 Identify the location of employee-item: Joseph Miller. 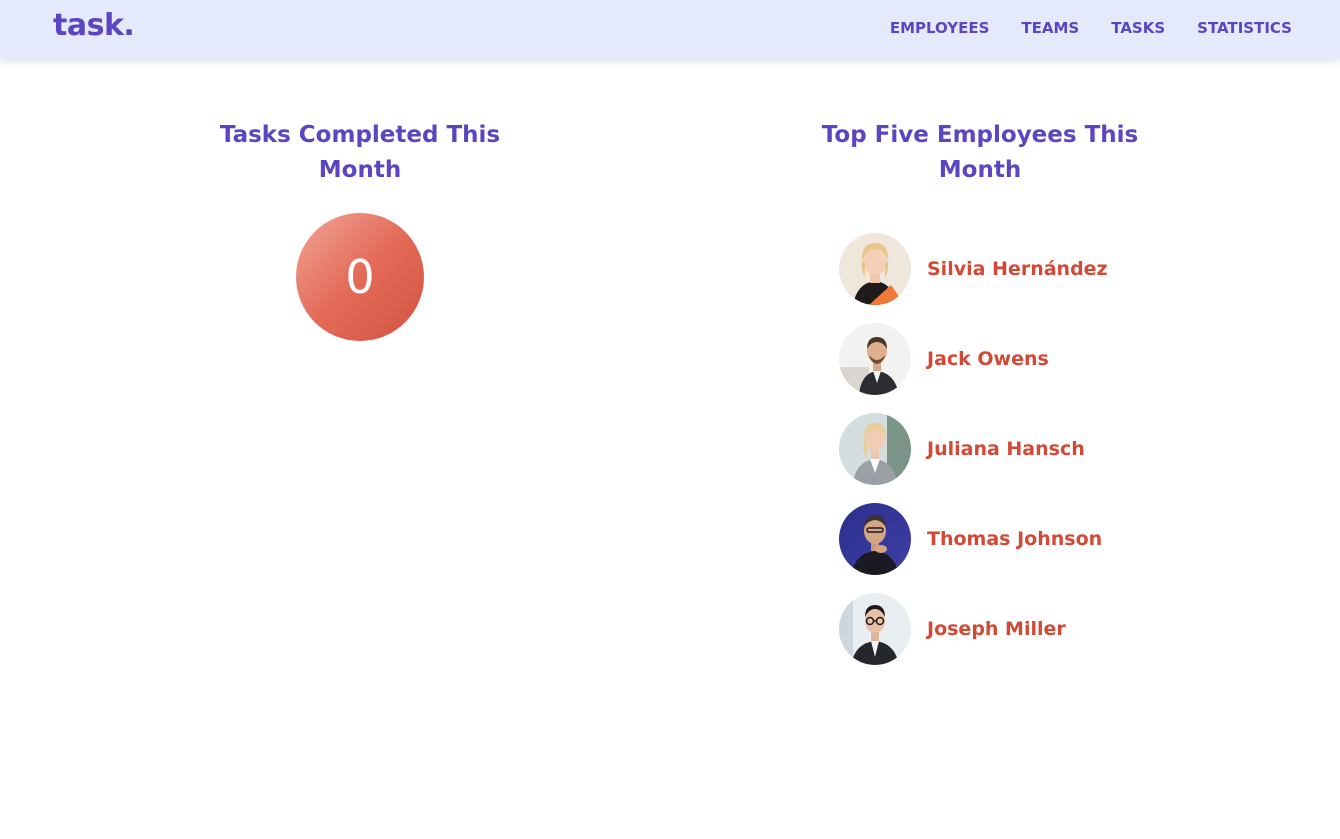
(1009, 629).